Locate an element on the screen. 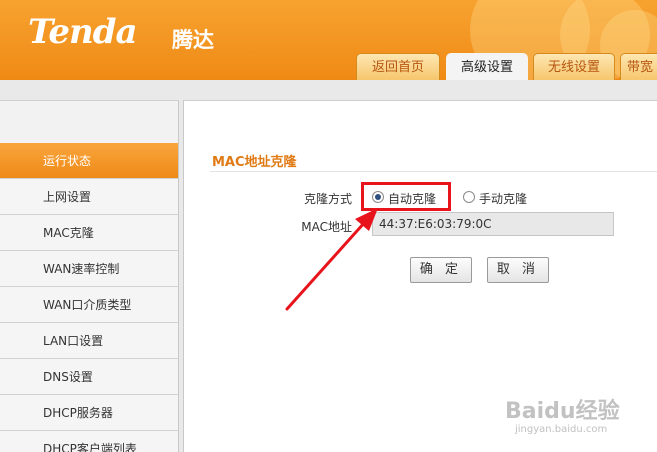  sidebar-item-dhcp-server: DHCP服务器 is located at coordinates (89, 413).